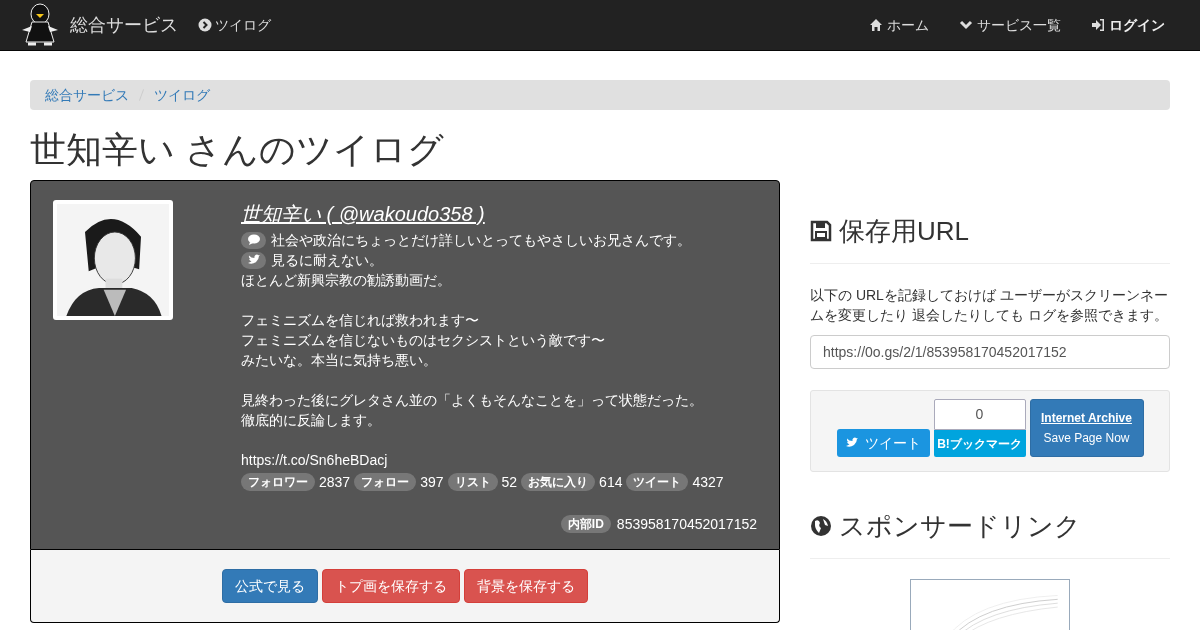 This screenshot has height=630, width=1200. I want to click on stat-value: 2837, so click(335, 482).